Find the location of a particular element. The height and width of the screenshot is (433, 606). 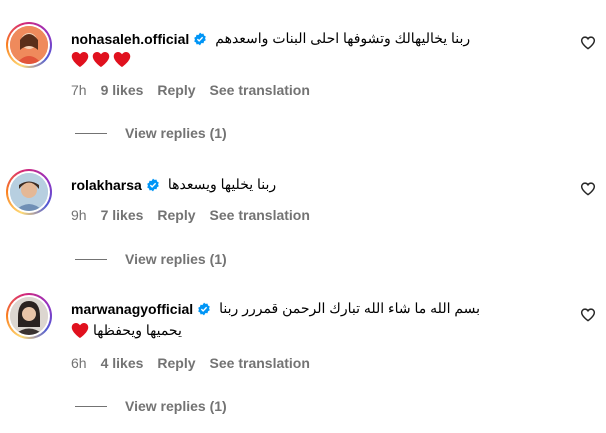

comment-text-line2: يحميها ويحفظها is located at coordinates (126, 330).